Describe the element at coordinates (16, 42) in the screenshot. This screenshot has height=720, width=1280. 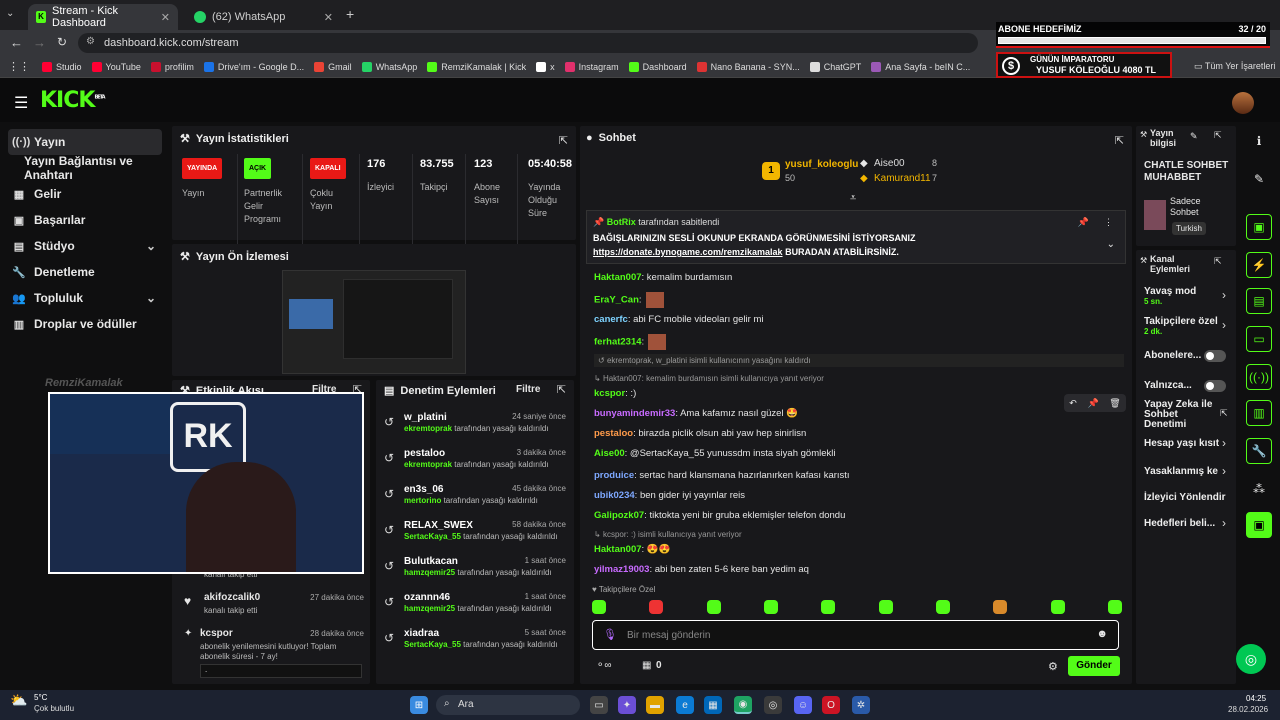
I see `back-icon: ←` at that location.